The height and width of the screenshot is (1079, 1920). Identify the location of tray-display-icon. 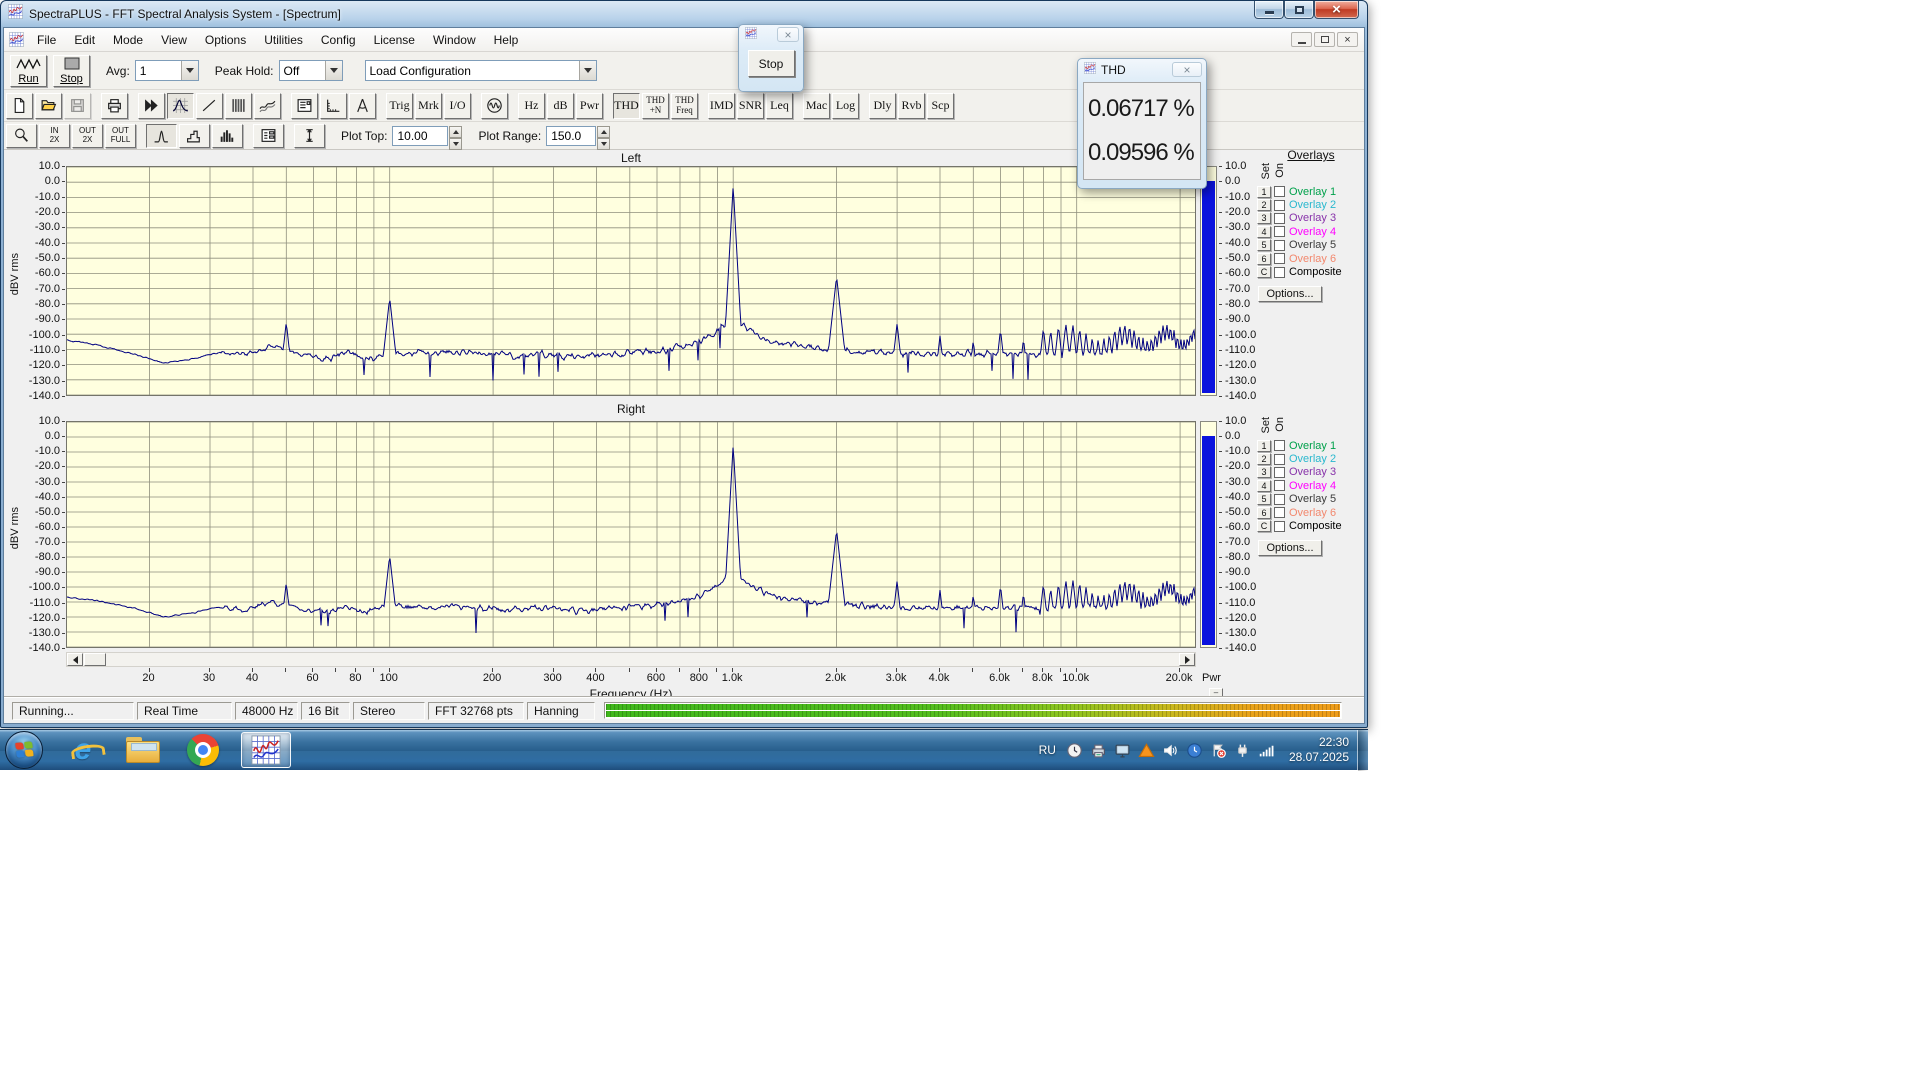
(1122, 750).